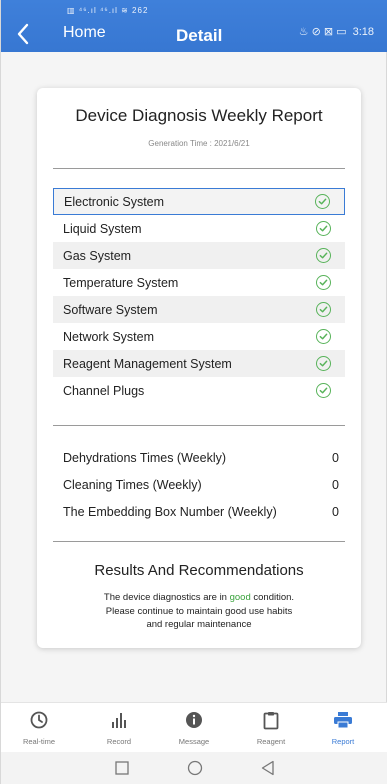  What do you see at coordinates (363, 31) in the screenshot?
I see `status-time: 3:18` at bounding box center [363, 31].